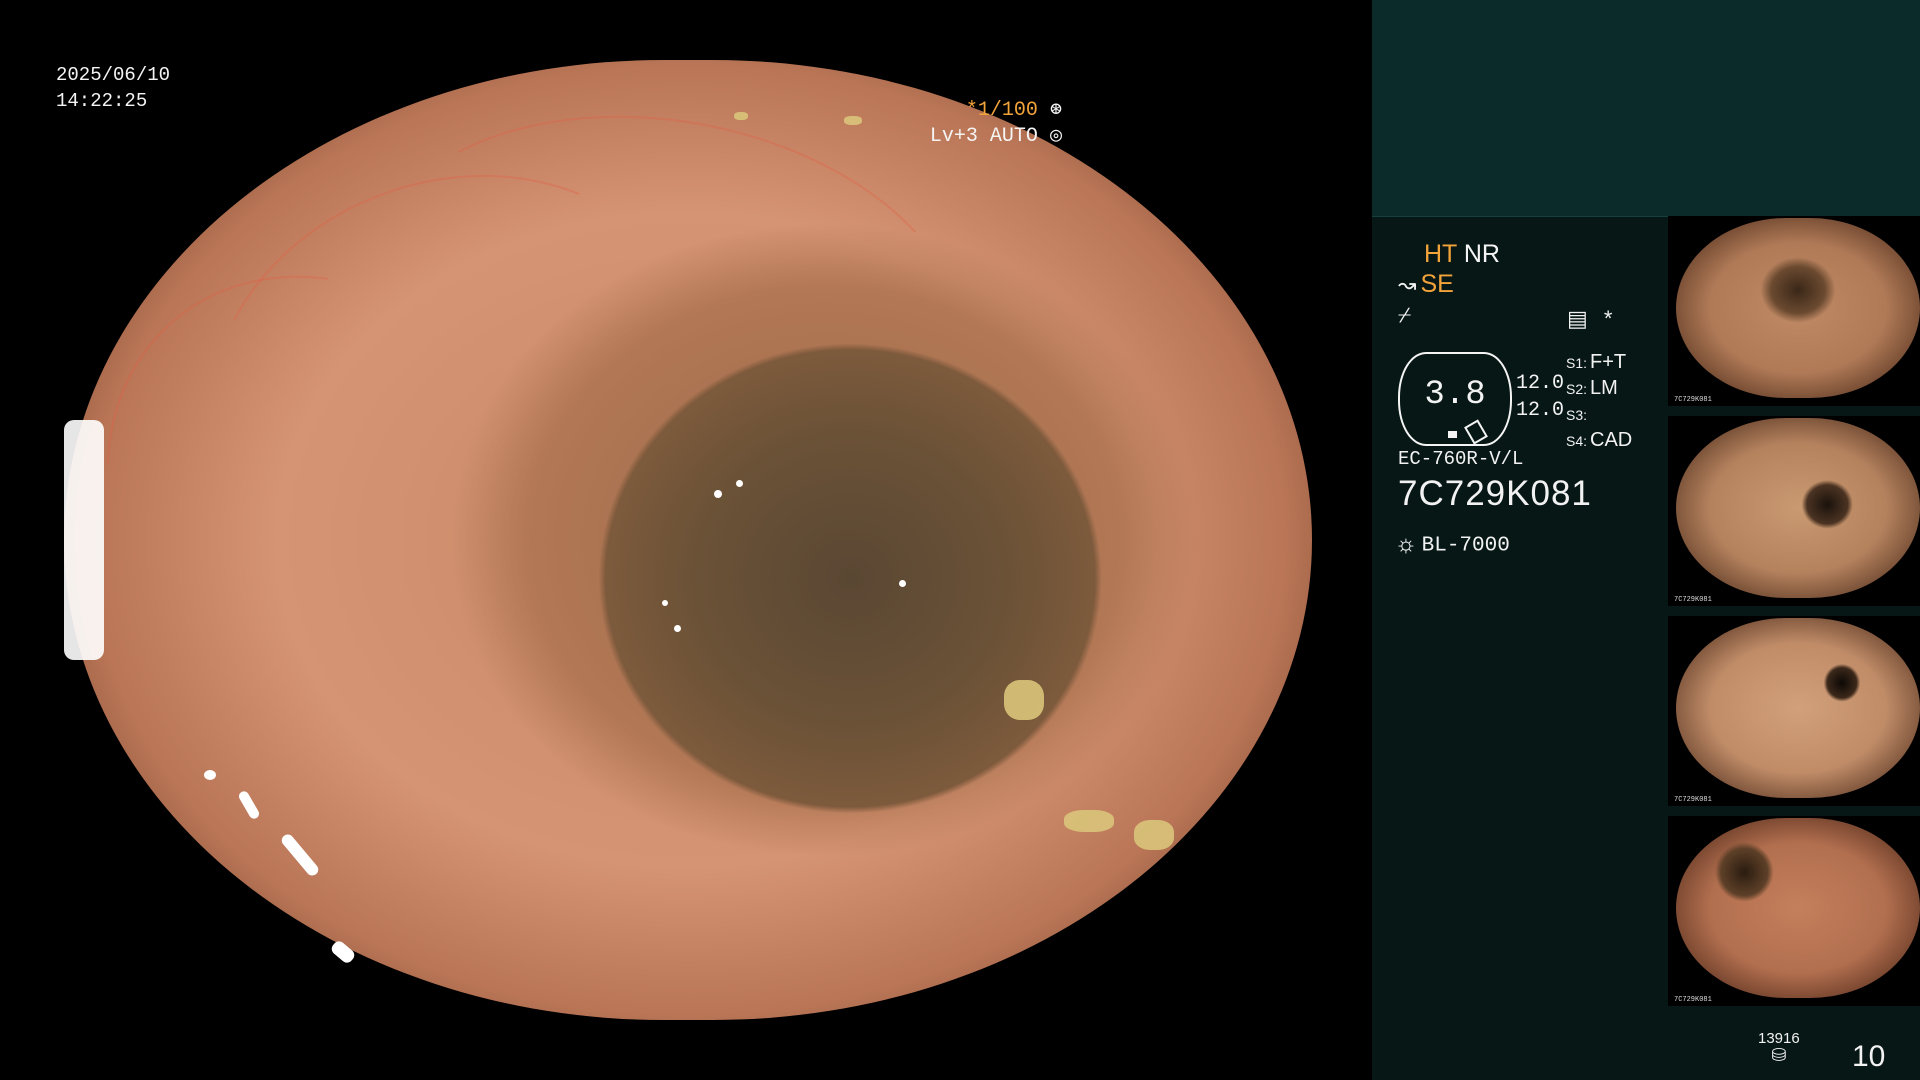 This screenshot has height=1080, width=1920. I want to click on switch-assignments: S1: F+T S2: LM S3: S4: CAD, so click(1599, 402).